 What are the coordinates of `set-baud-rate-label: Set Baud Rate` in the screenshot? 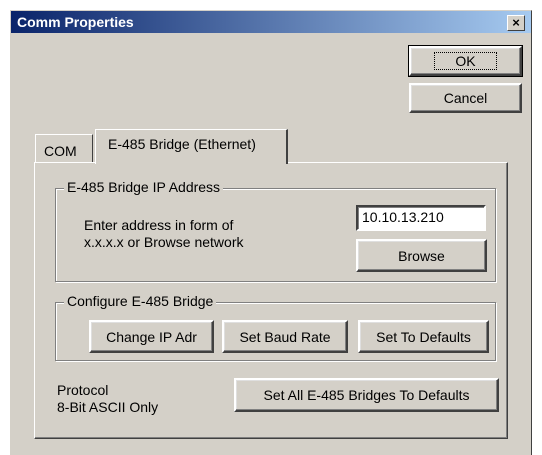 It's located at (285, 336).